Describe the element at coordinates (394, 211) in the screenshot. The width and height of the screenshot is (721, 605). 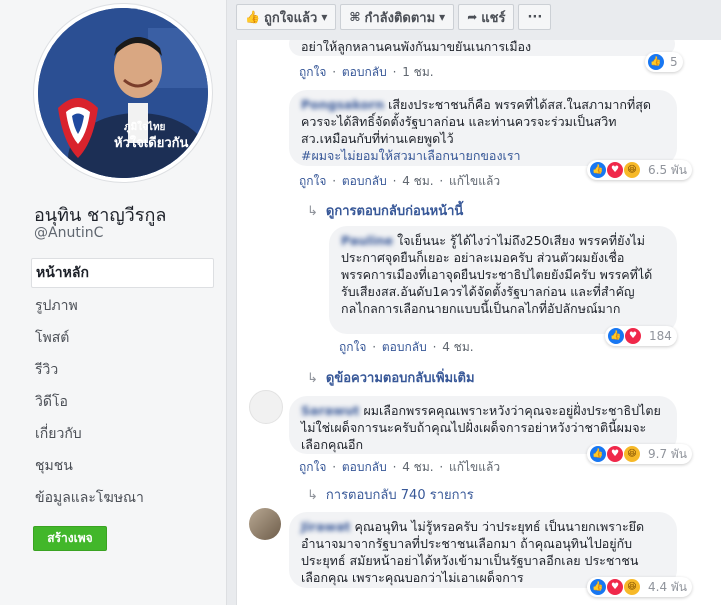
I see `view-previous-replies-label: ดูการตอบกลับก่อนหน้านี้` at that location.